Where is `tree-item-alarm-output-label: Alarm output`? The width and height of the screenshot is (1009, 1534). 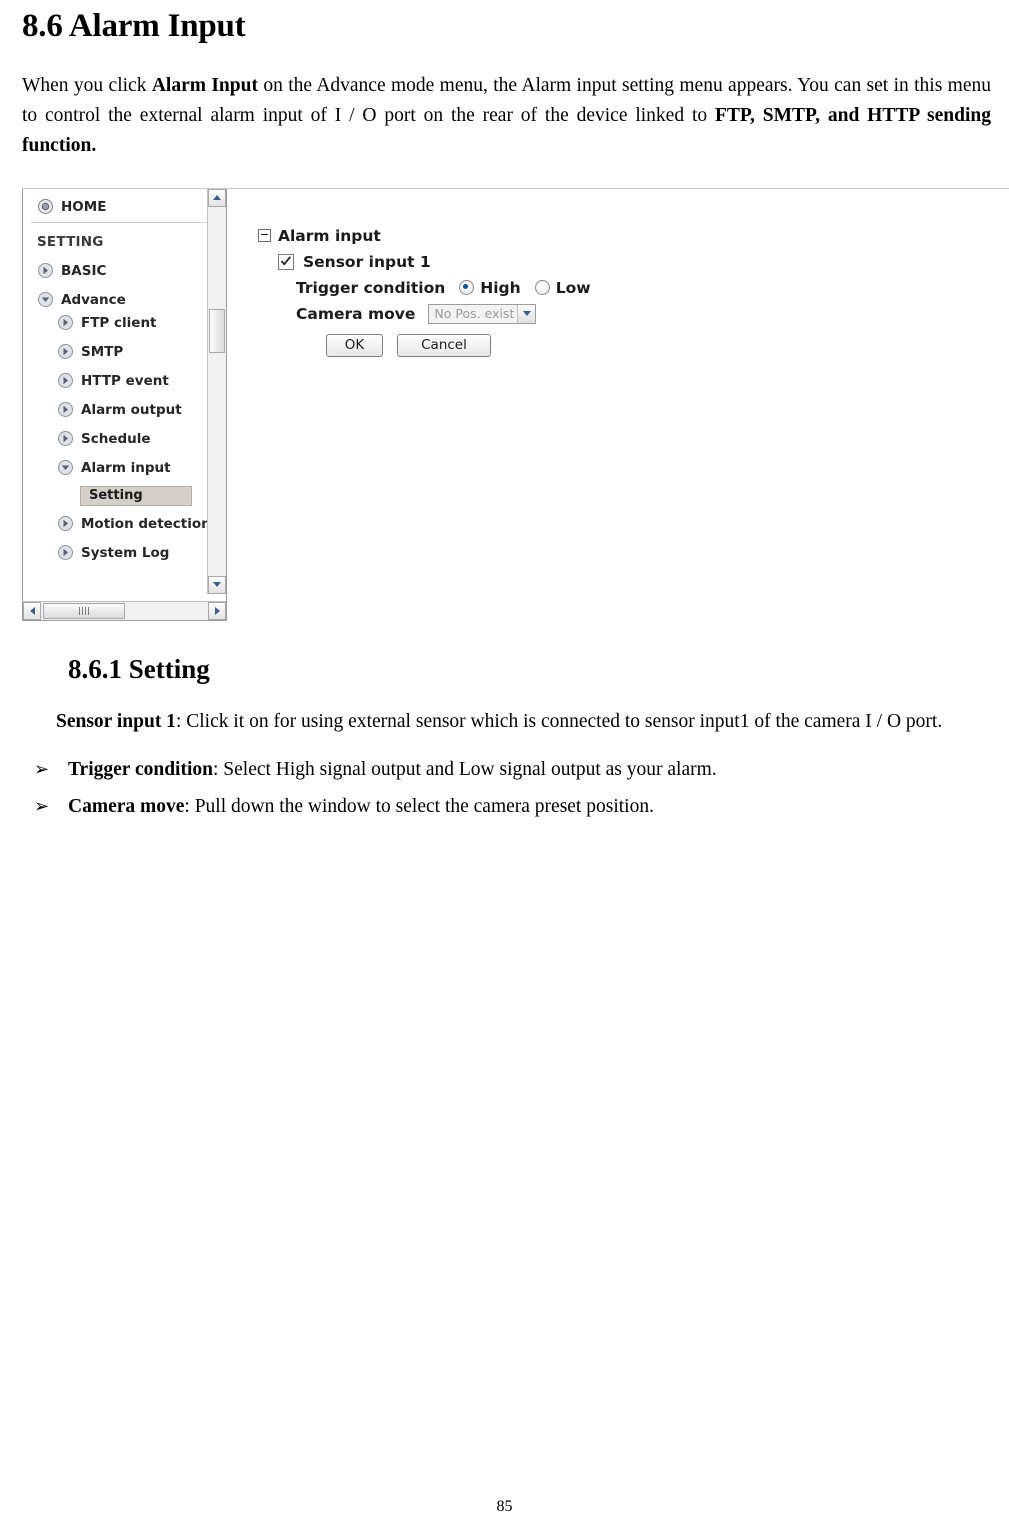
tree-item-alarm-output-label: Alarm output is located at coordinates (131, 409).